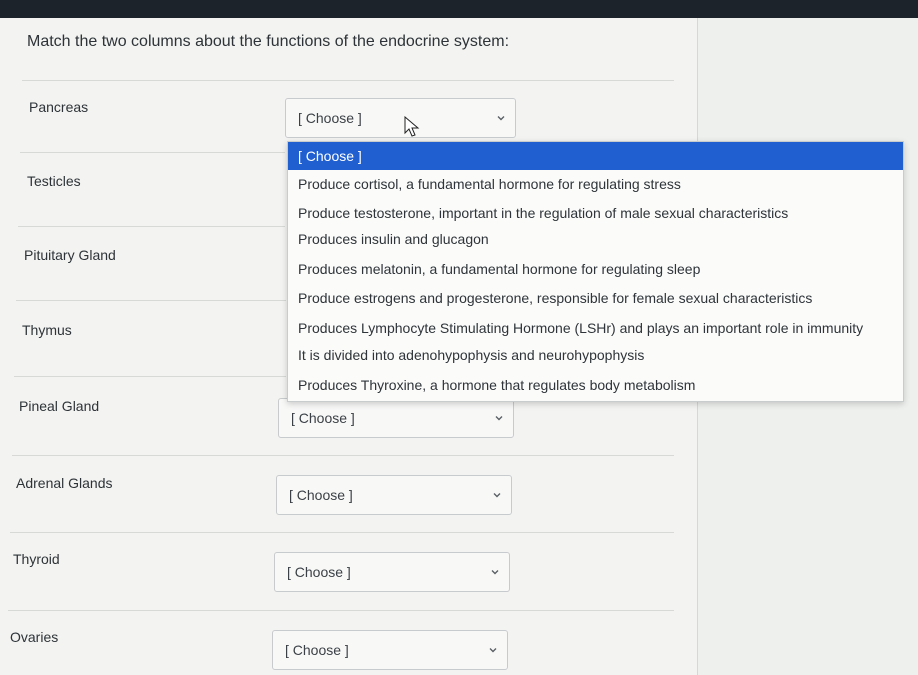  I want to click on mouse-pointer-icon, so click(412, 126).